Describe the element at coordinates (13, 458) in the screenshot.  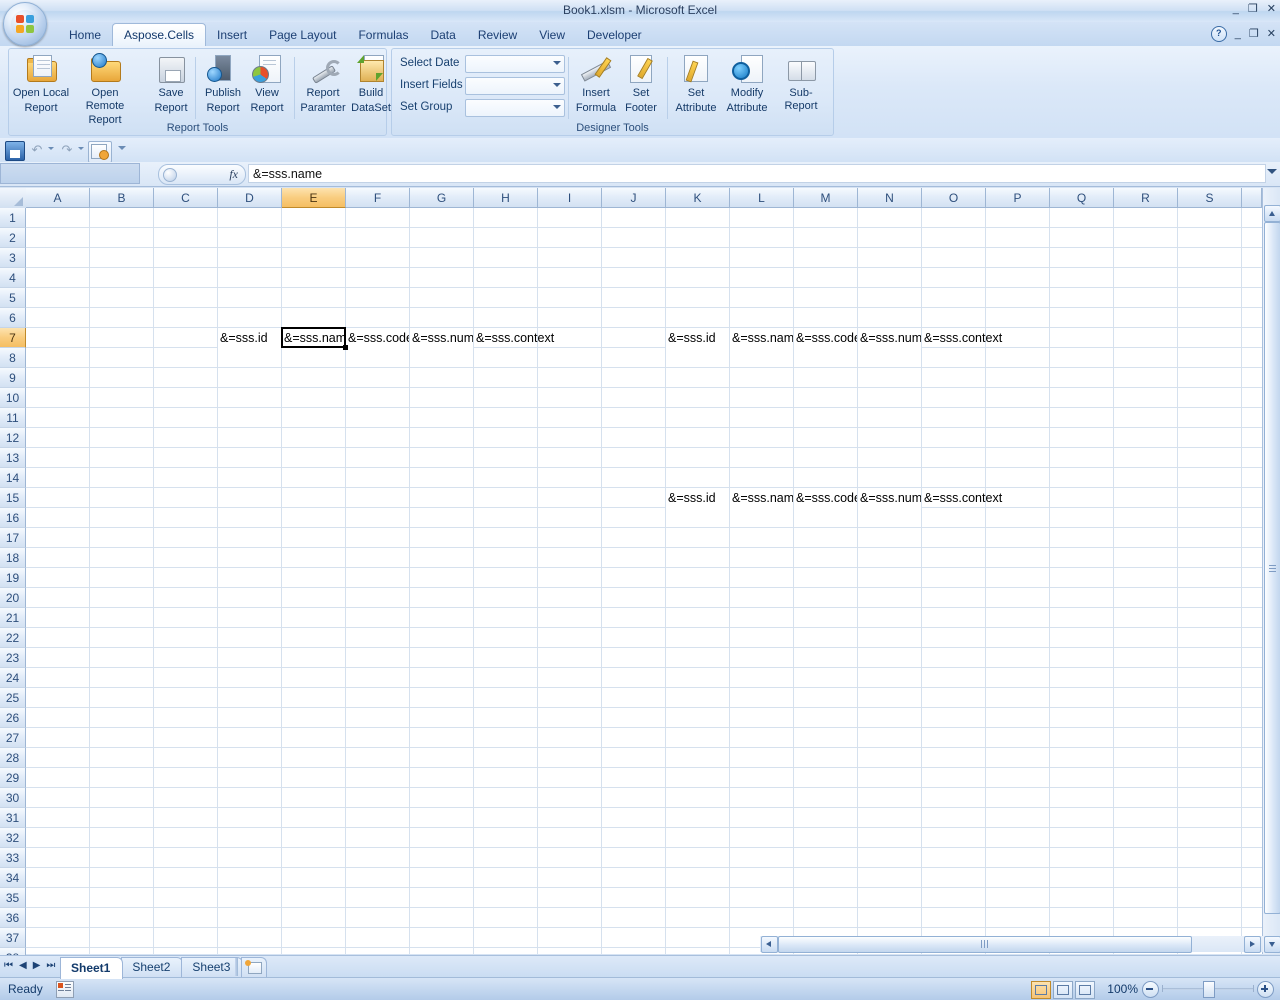
I see `row-header-13: 13` at that location.